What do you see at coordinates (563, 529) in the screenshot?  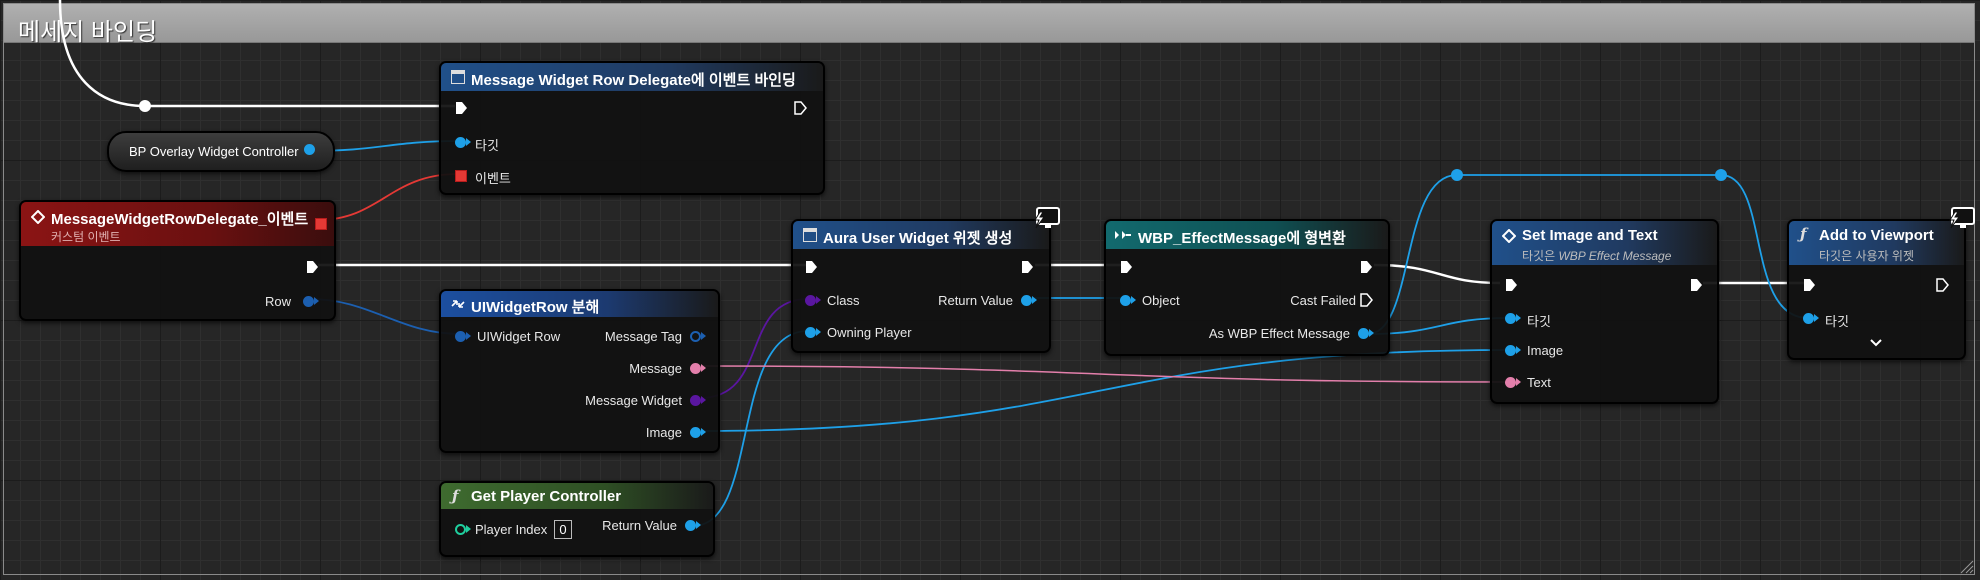 I see `player-index-input: 0` at bounding box center [563, 529].